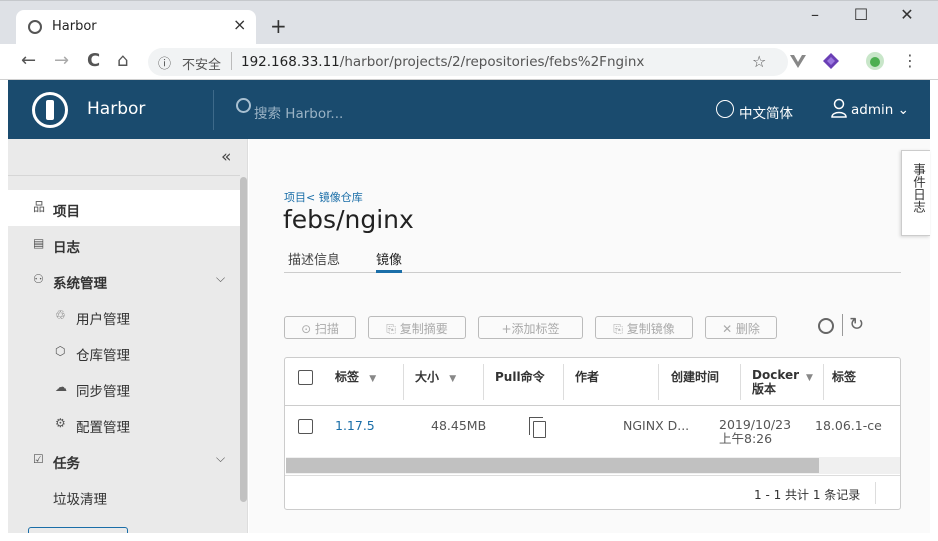  What do you see at coordinates (355, 425) in the screenshot?
I see `tag-link: 1.17.5` at bounding box center [355, 425].